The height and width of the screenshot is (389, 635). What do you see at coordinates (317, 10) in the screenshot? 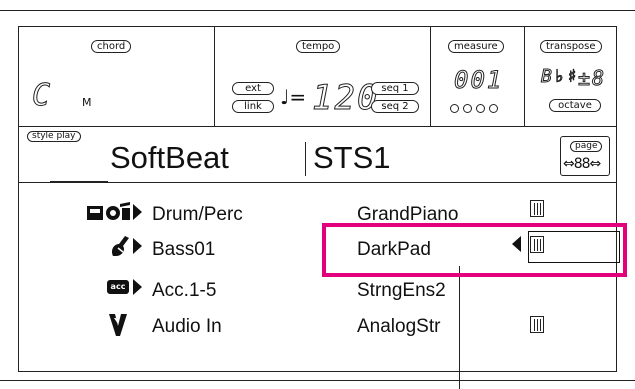
I see `display-top-edge` at bounding box center [317, 10].